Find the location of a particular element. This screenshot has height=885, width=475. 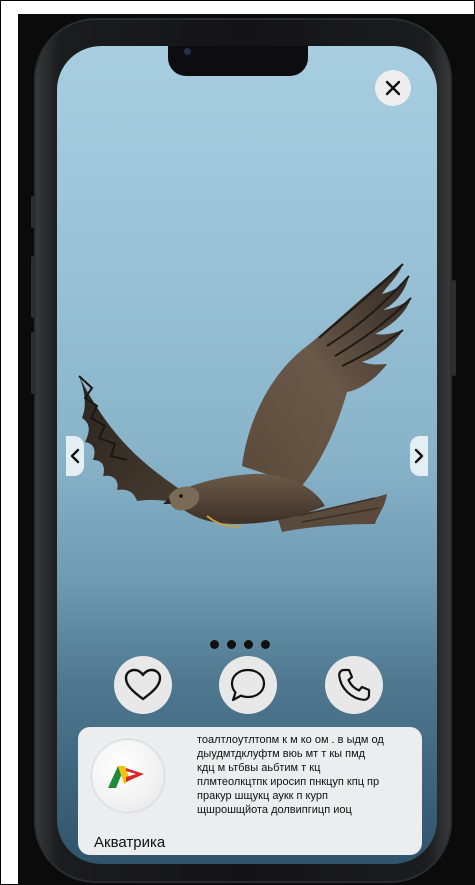

next-photo-button is located at coordinates (419, 456).